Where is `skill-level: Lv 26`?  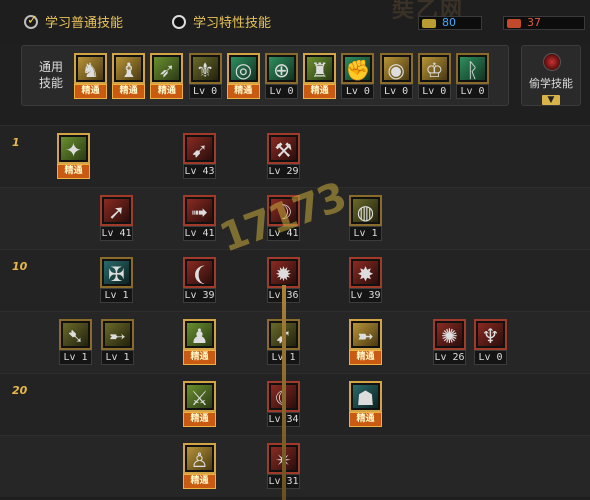
skill-level: Lv 26 is located at coordinates (449, 357).